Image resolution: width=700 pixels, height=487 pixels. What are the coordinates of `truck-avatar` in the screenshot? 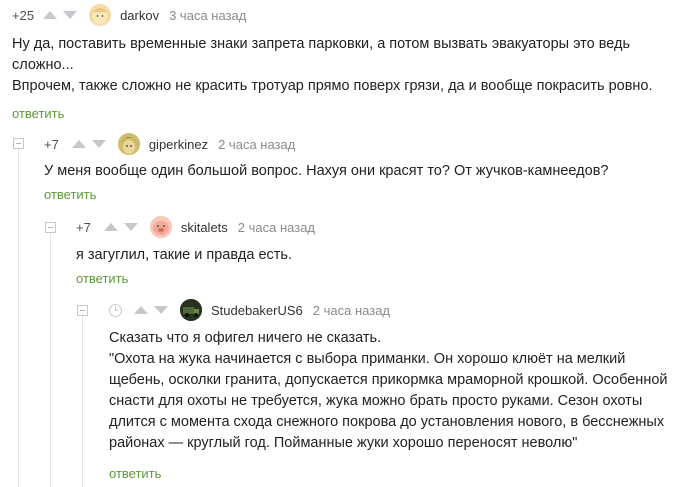 It's located at (191, 310).